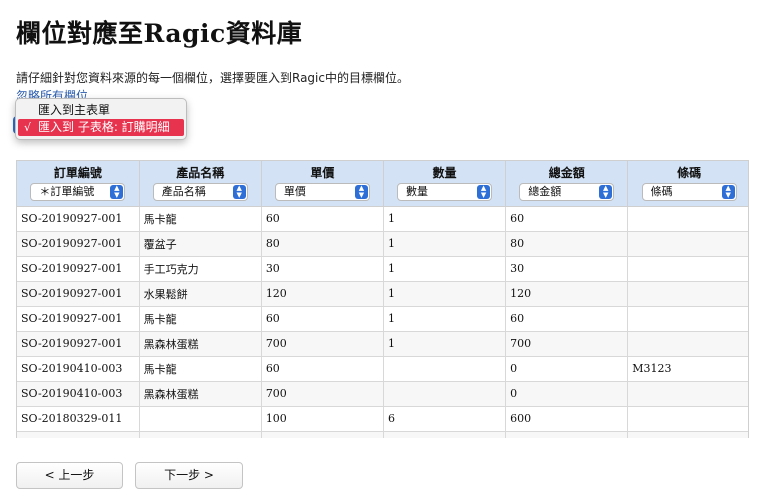 This screenshot has height=504, width=773. Describe the element at coordinates (28, 127) in the screenshot. I see `checkmark-icon: √` at that location.